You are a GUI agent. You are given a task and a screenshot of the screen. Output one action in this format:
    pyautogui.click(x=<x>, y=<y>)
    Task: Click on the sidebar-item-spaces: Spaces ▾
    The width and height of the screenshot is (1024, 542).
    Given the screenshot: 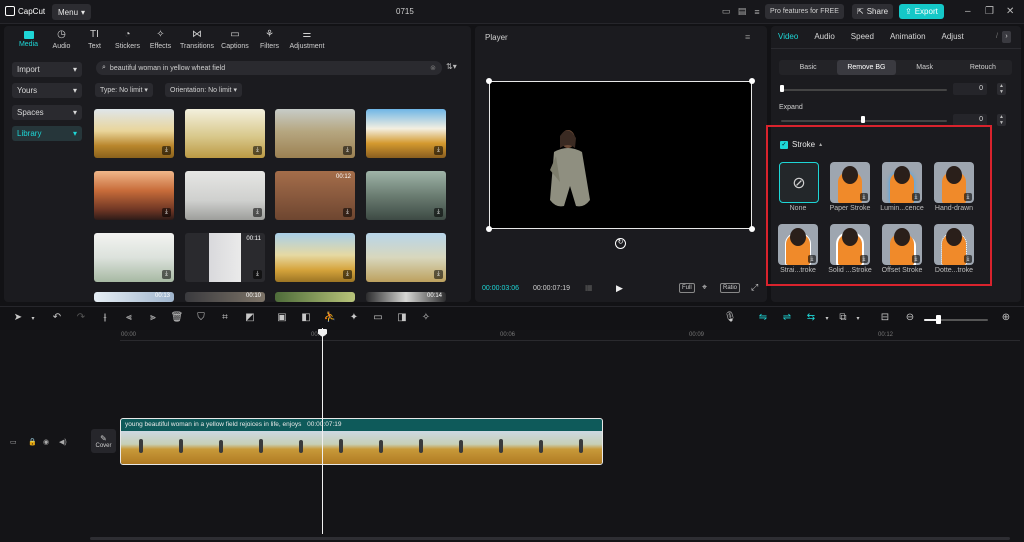 What is the action you would take?
    pyautogui.click(x=47, y=112)
    